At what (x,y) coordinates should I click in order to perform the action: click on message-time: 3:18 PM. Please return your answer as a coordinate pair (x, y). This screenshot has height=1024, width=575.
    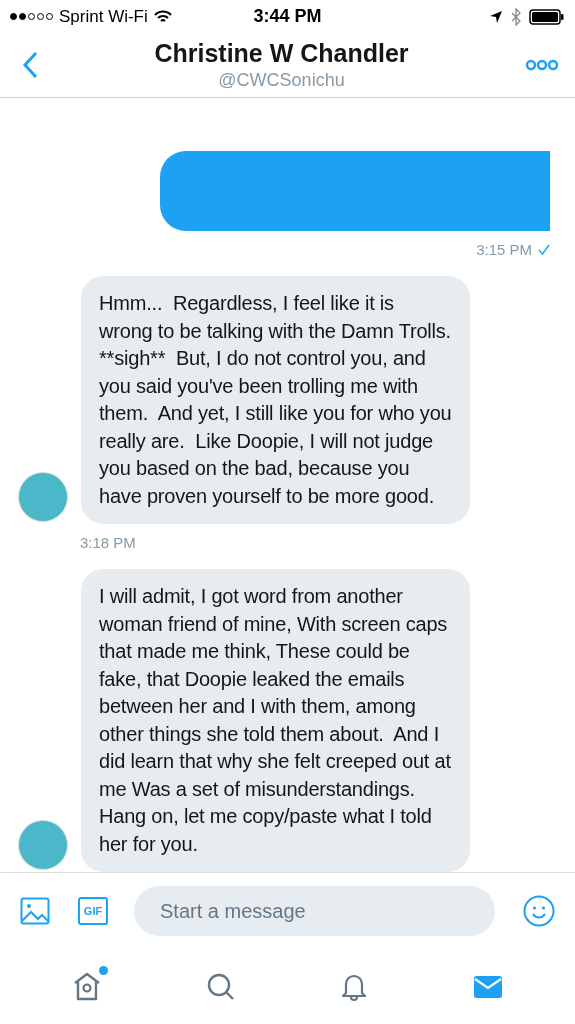
    Looking at the image, I should click on (108, 542).